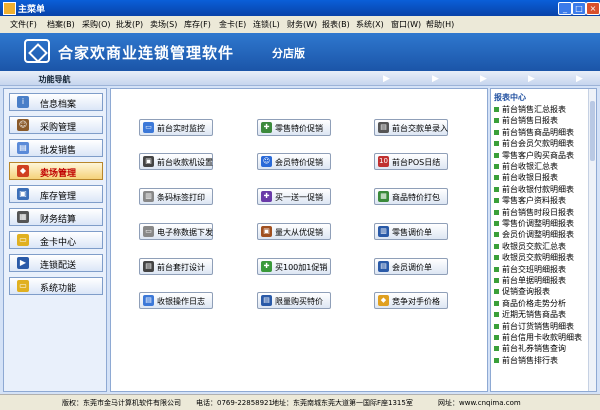  I want to click on report-link: 前台单据明细报表, so click(530, 280).